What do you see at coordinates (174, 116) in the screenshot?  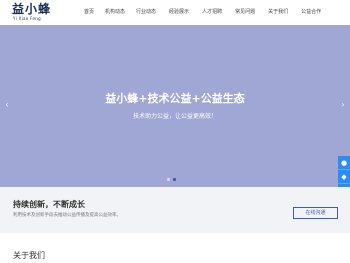 I see `hero-subtitle: 技术助力公益，让公益更高效！` at bounding box center [174, 116].